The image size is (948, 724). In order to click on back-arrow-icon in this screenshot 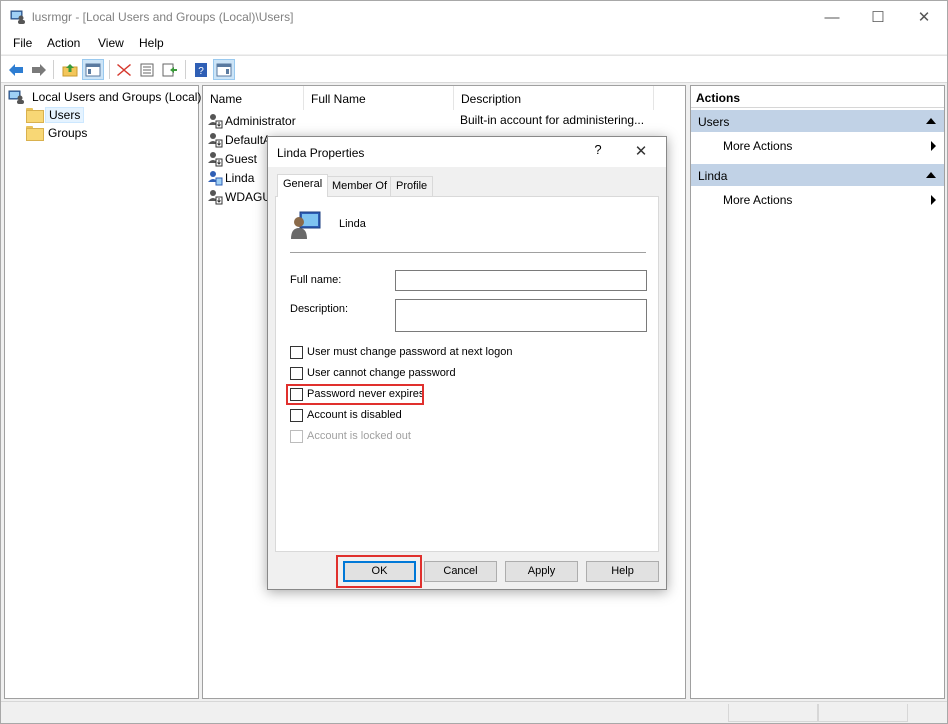, I will do `click(16, 69)`.